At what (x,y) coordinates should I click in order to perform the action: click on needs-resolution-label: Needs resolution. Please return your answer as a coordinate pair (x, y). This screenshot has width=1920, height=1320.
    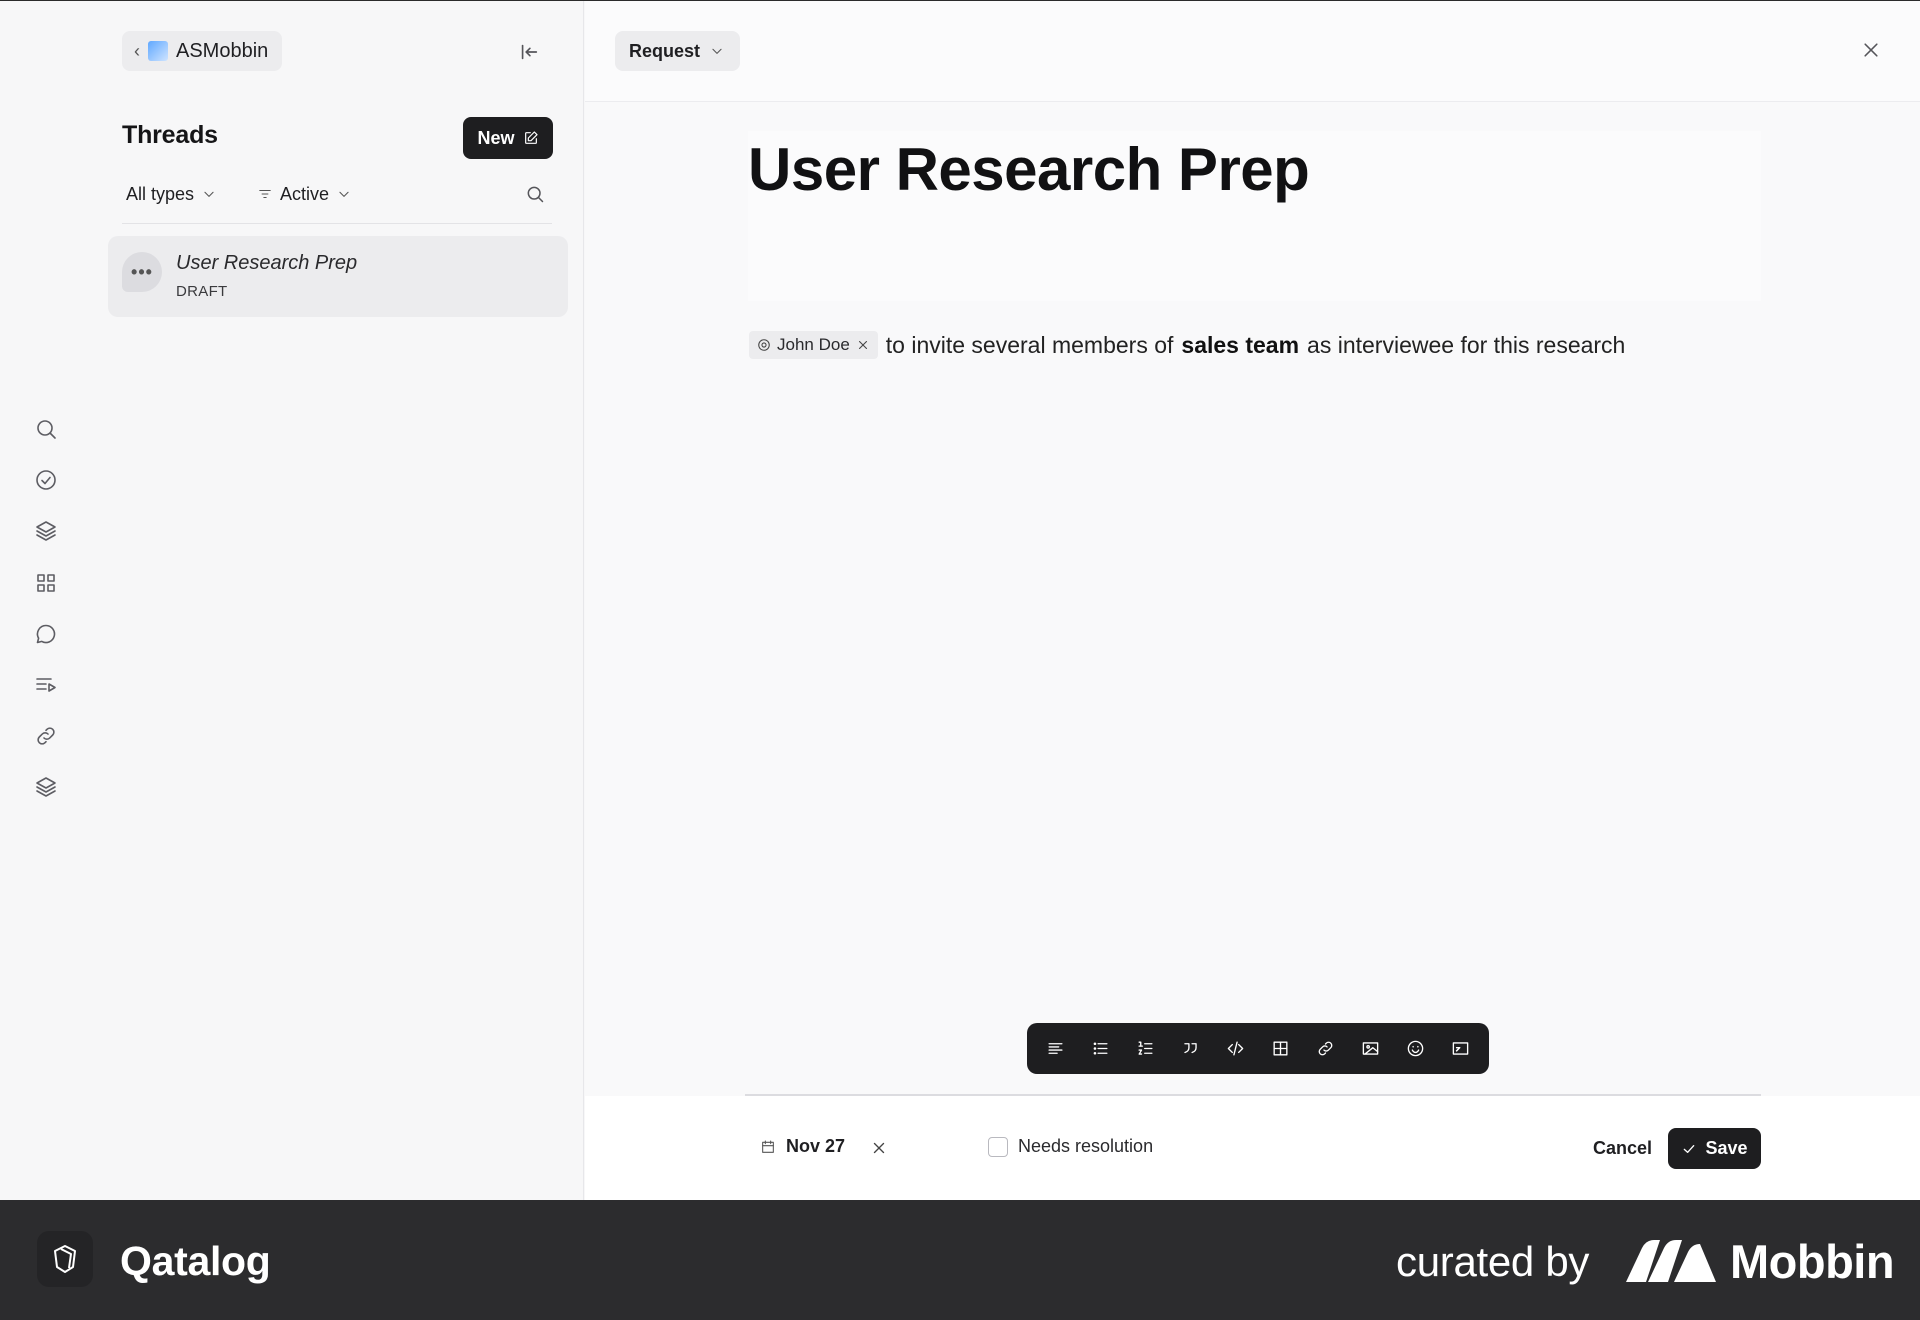
    Looking at the image, I should click on (1086, 1146).